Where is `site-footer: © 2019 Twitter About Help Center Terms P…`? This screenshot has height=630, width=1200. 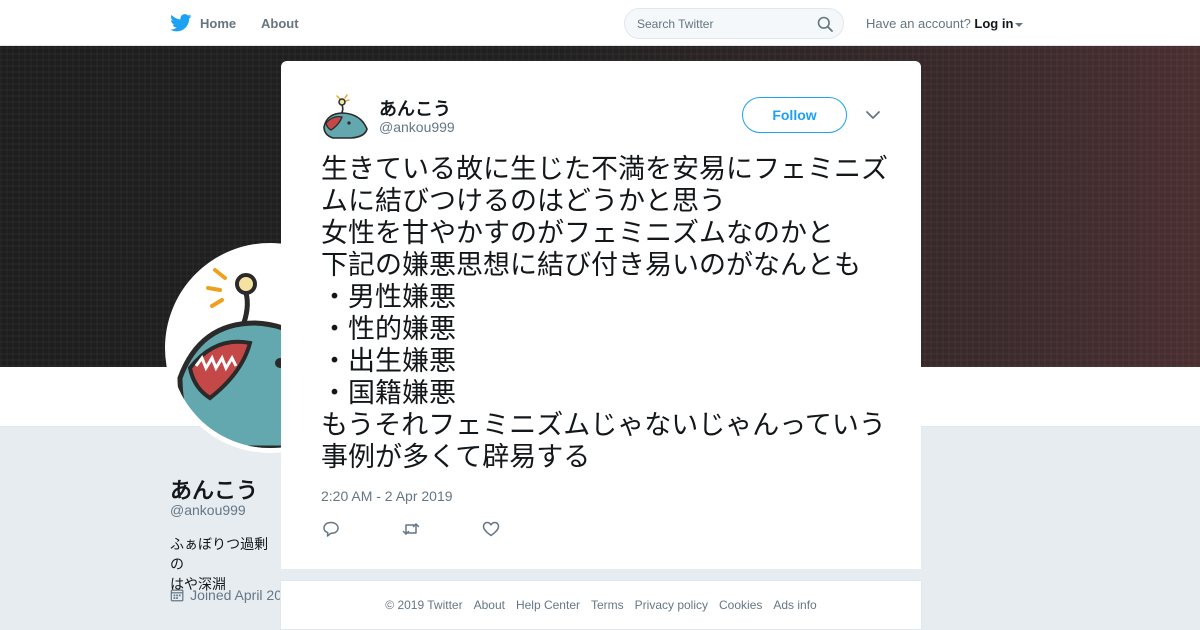 site-footer: © 2019 Twitter About Help Center Terms P… is located at coordinates (601, 605).